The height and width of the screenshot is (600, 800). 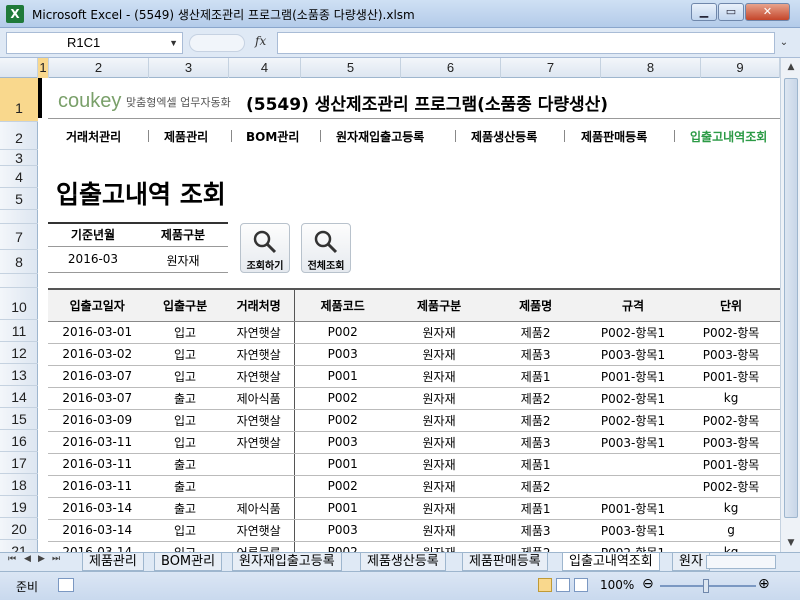 What do you see at coordinates (56, 559) in the screenshot?
I see `last-sheet-icon: ⏭` at bounding box center [56, 559].